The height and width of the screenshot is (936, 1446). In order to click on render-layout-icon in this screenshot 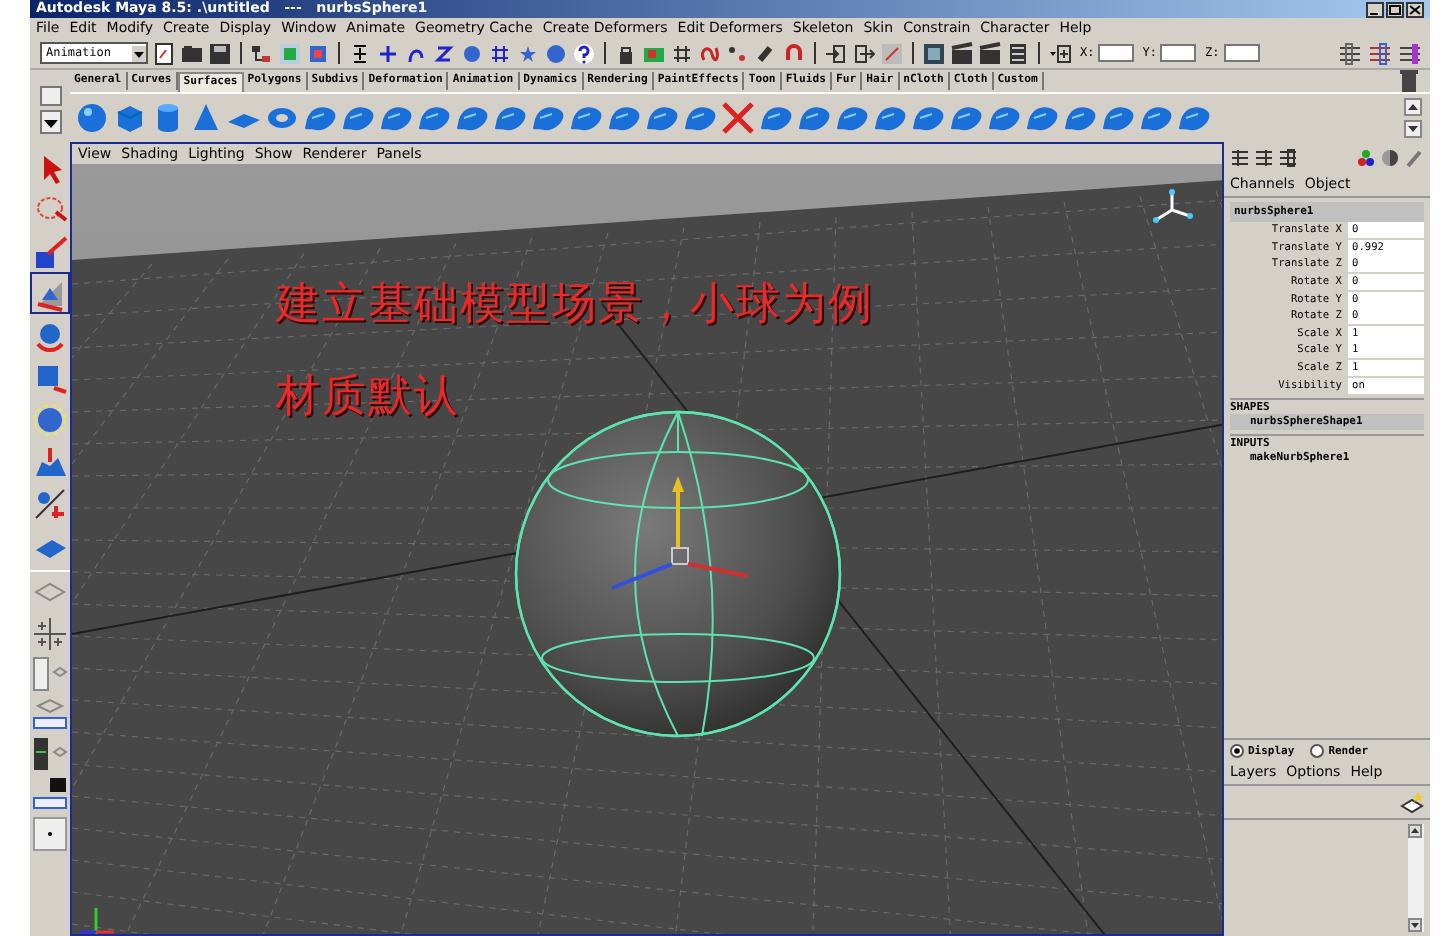, I will do `click(50, 794)`.